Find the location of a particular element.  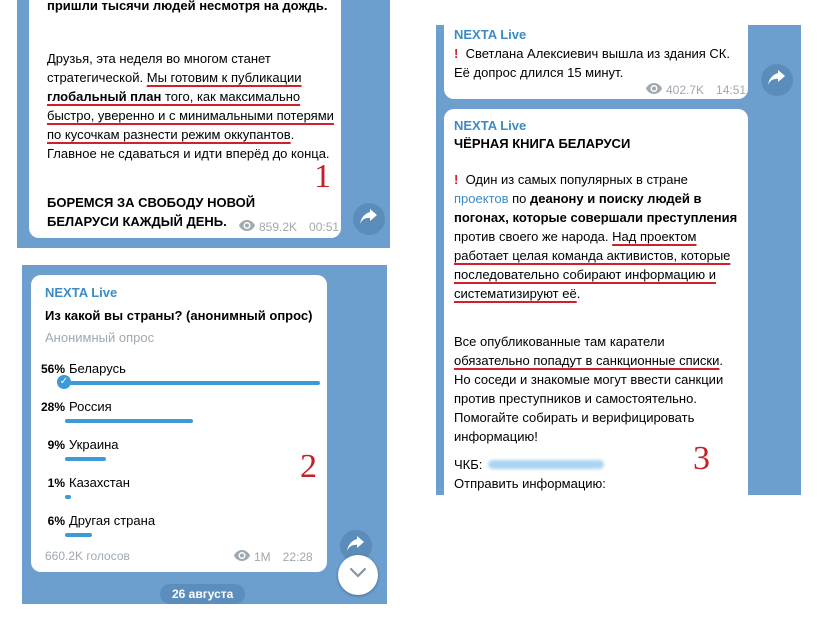

chevron-down-icon is located at coordinates (358, 575).